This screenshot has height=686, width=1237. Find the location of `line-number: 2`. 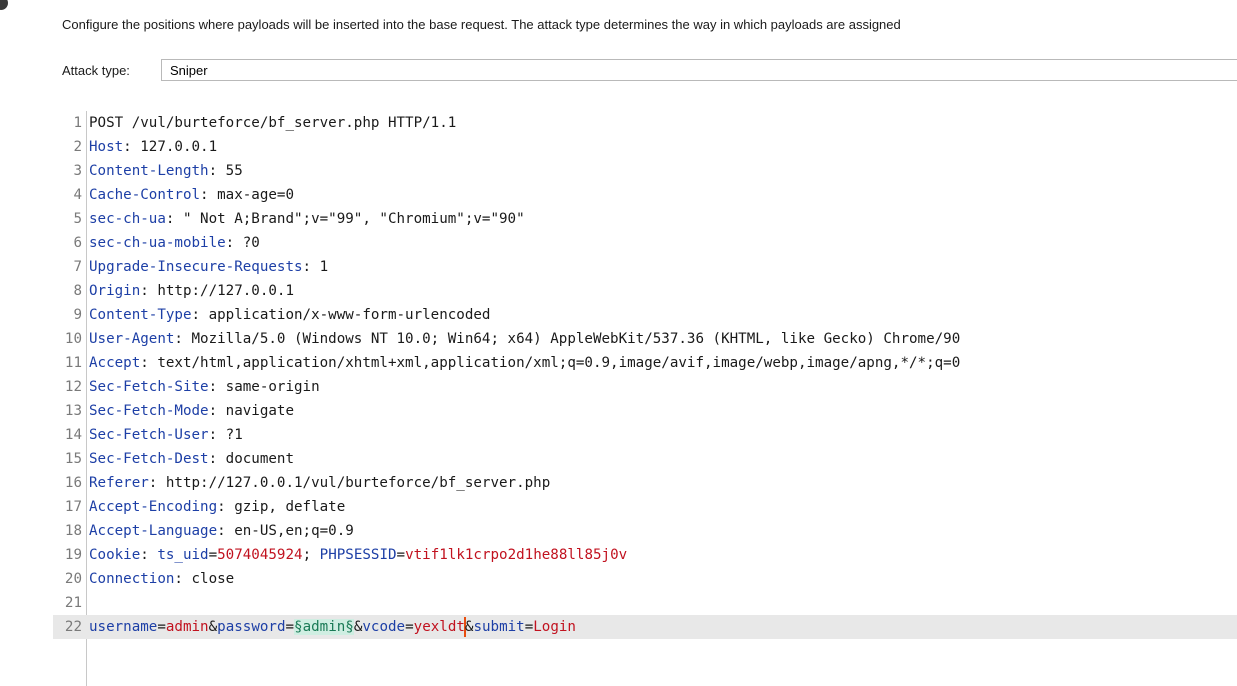

line-number: 2 is located at coordinates (77, 147).